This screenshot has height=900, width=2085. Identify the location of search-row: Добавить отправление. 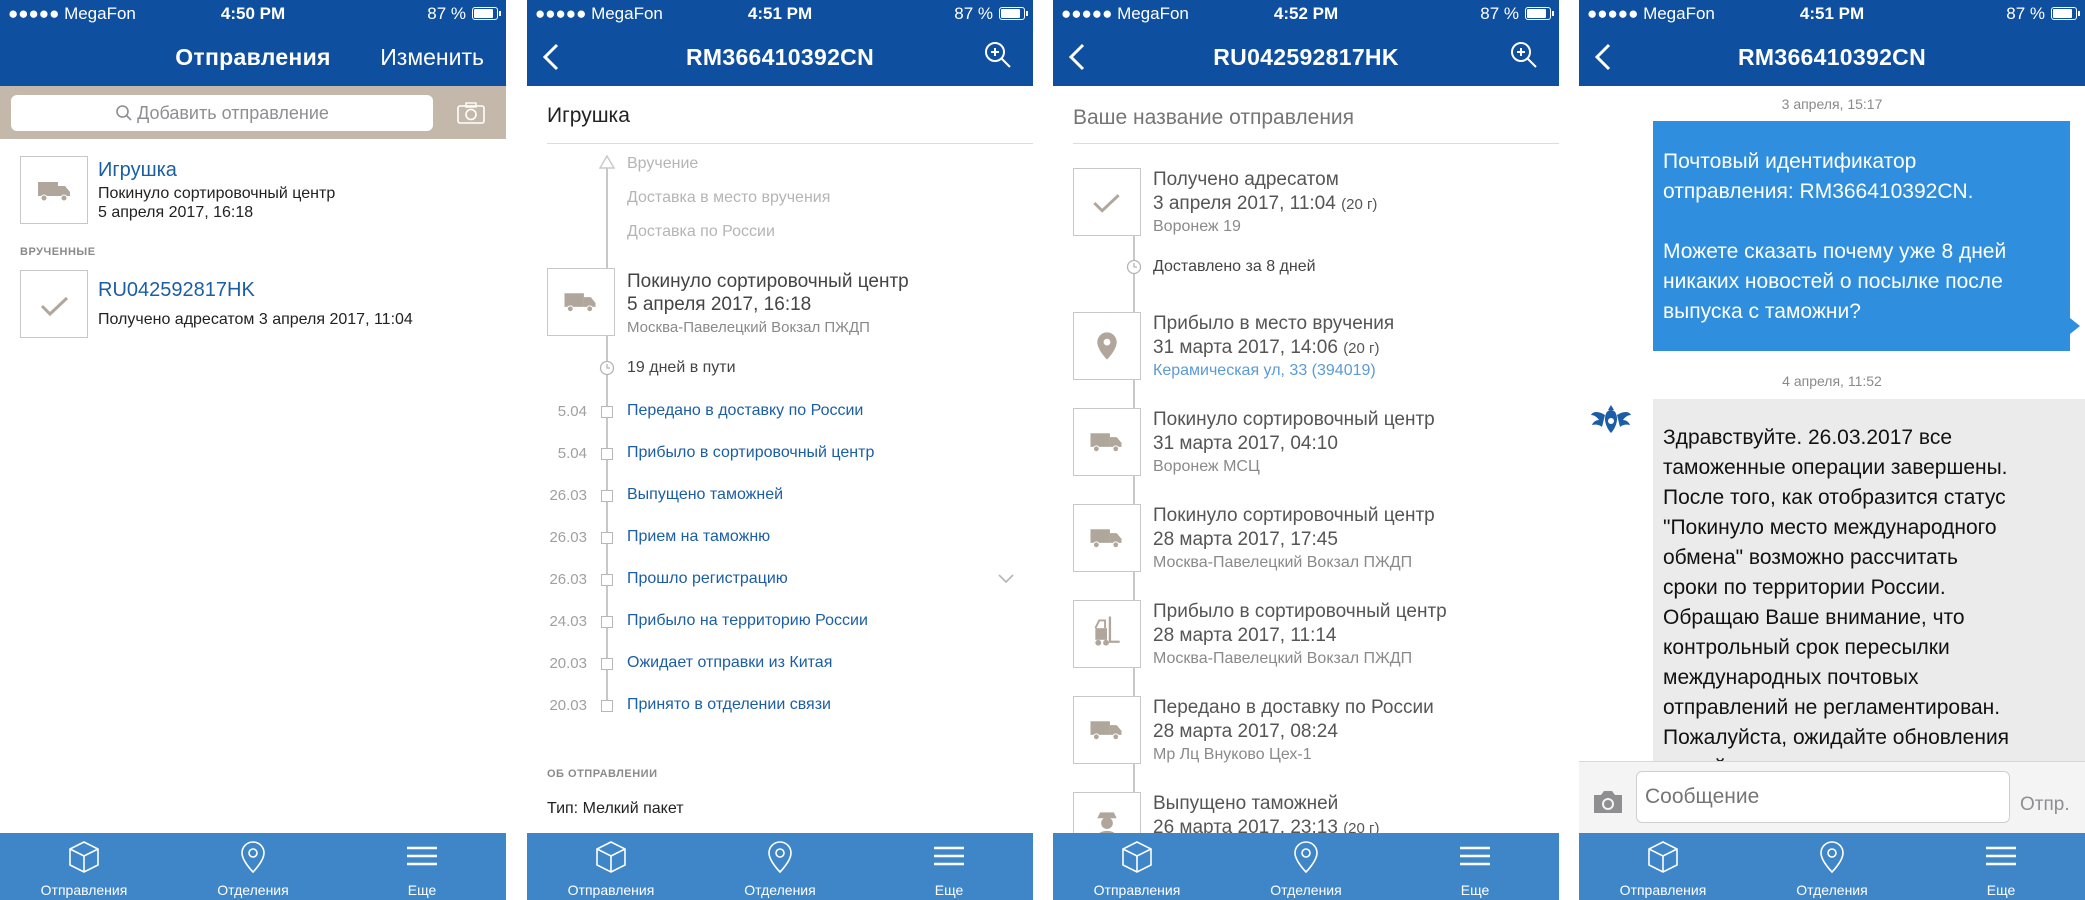
(253, 112).